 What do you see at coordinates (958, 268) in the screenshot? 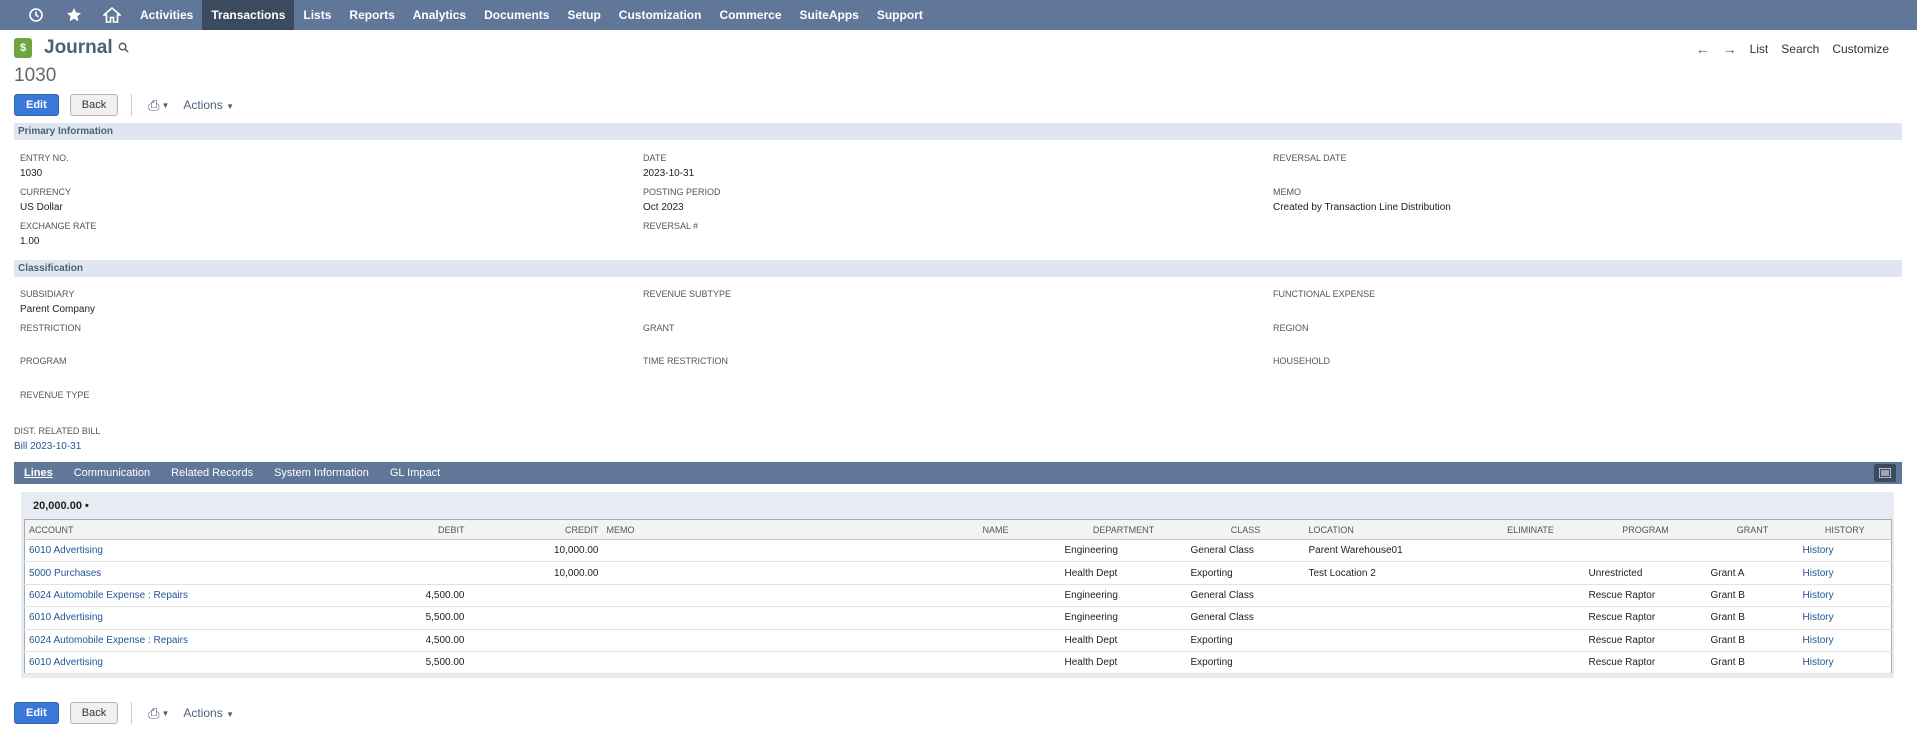
I see `classification-header: Classification` at bounding box center [958, 268].